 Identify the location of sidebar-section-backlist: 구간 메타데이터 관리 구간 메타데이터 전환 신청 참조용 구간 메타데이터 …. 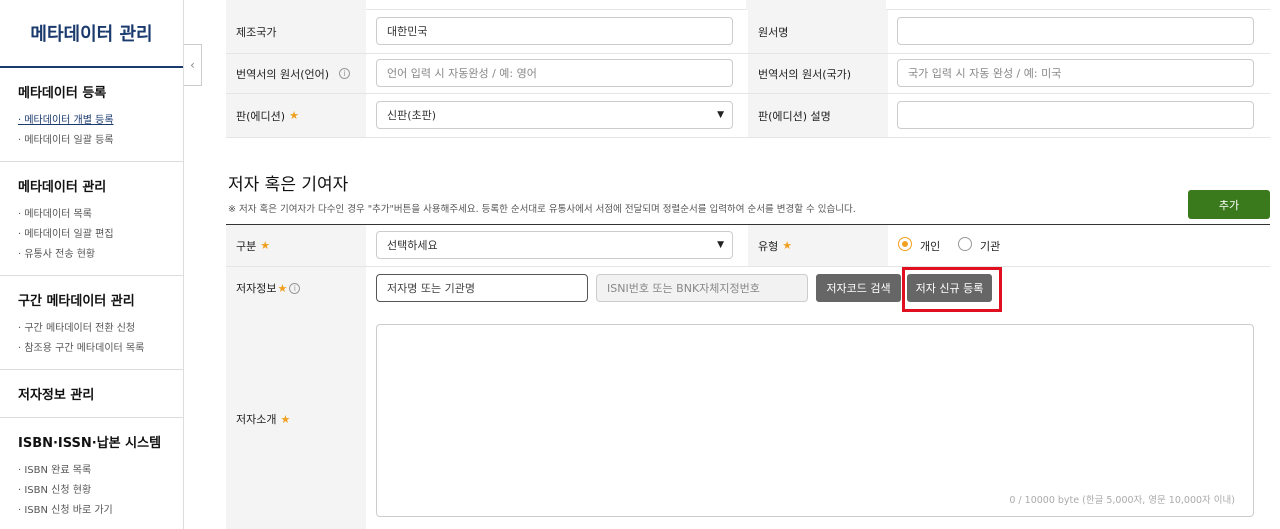
(91, 323).